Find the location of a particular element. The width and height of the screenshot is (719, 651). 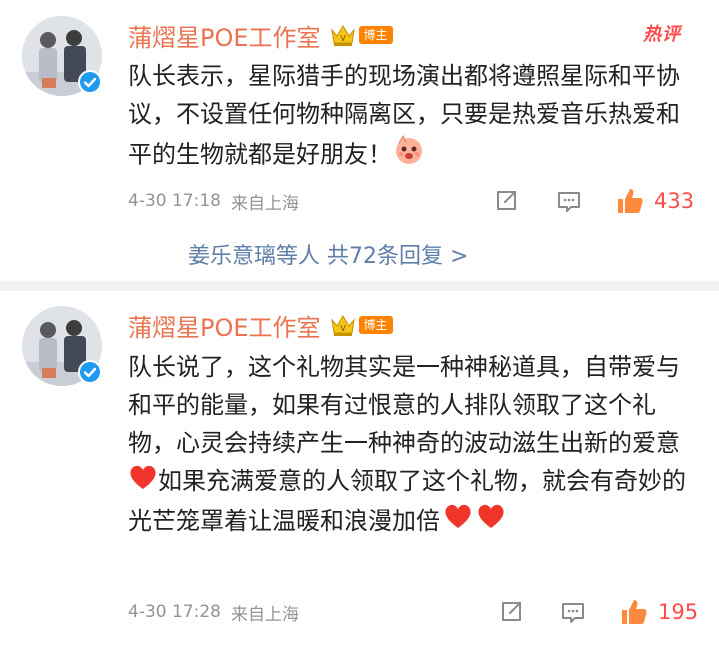

like-count: 433 is located at coordinates (674, 201).